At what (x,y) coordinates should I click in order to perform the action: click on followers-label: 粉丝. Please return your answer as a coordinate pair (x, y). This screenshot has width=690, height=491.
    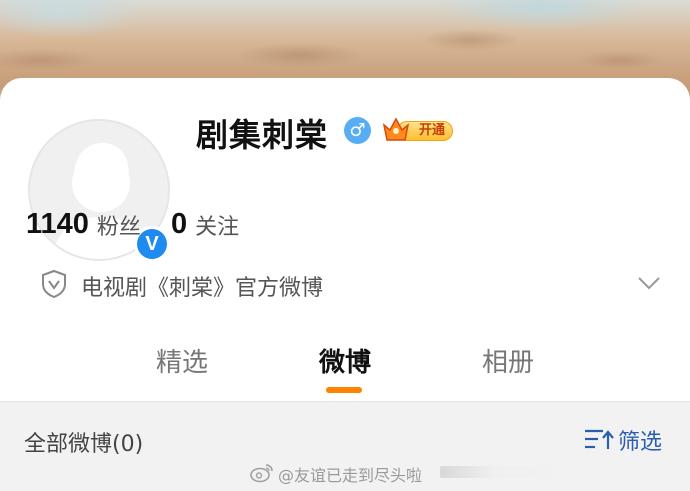
    Looking at the image, I should click on (119, 227).